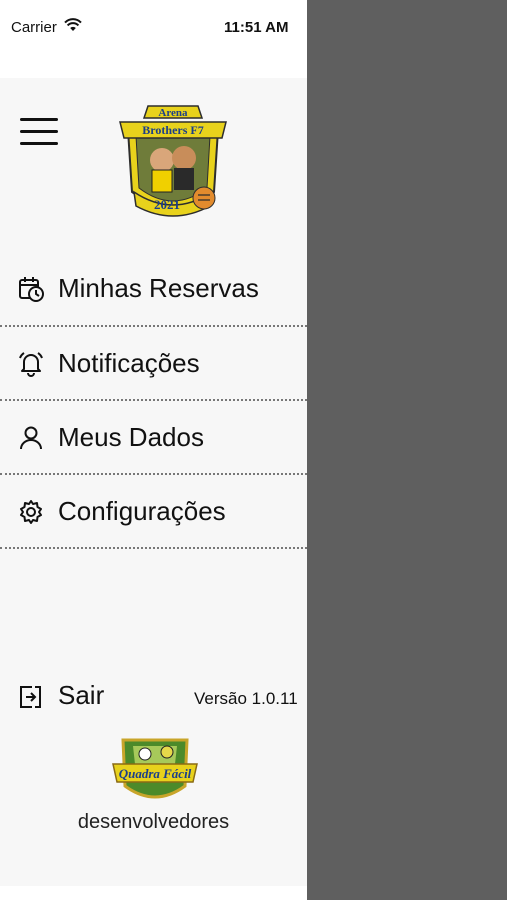  What do you see at coordinates (256, 27) in the screenshot?
I see `clock-label: 11:51 AM` at bounding box center [256, 27].